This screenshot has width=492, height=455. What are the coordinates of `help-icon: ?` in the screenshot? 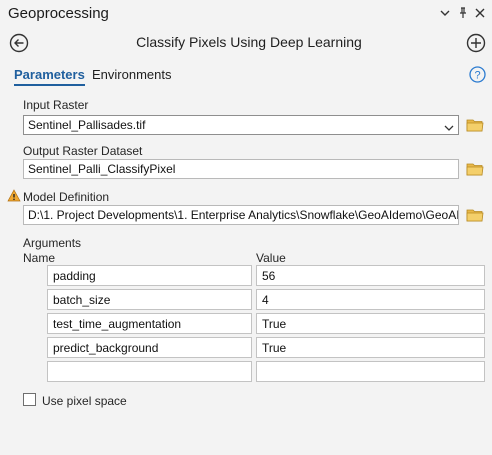 It's located at (477, 74).